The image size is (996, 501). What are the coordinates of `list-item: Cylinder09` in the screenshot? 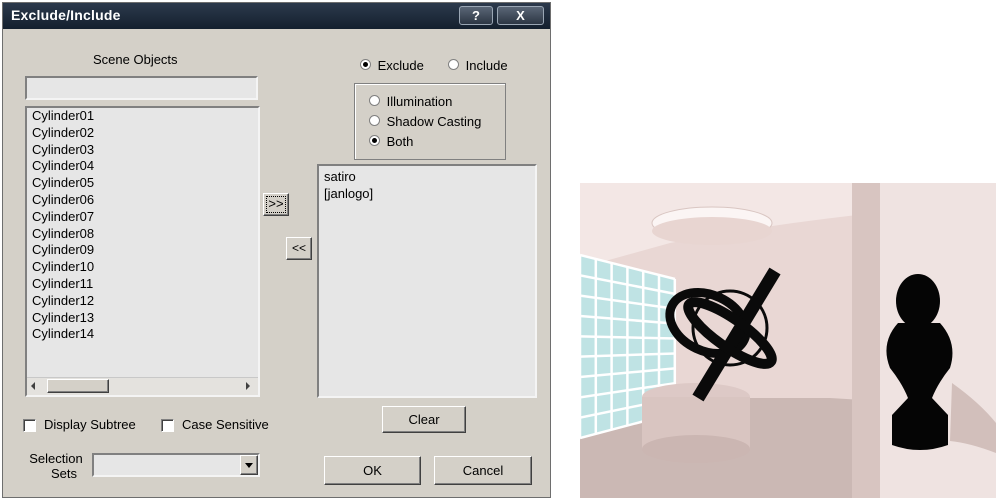 It's located at (61, 250).